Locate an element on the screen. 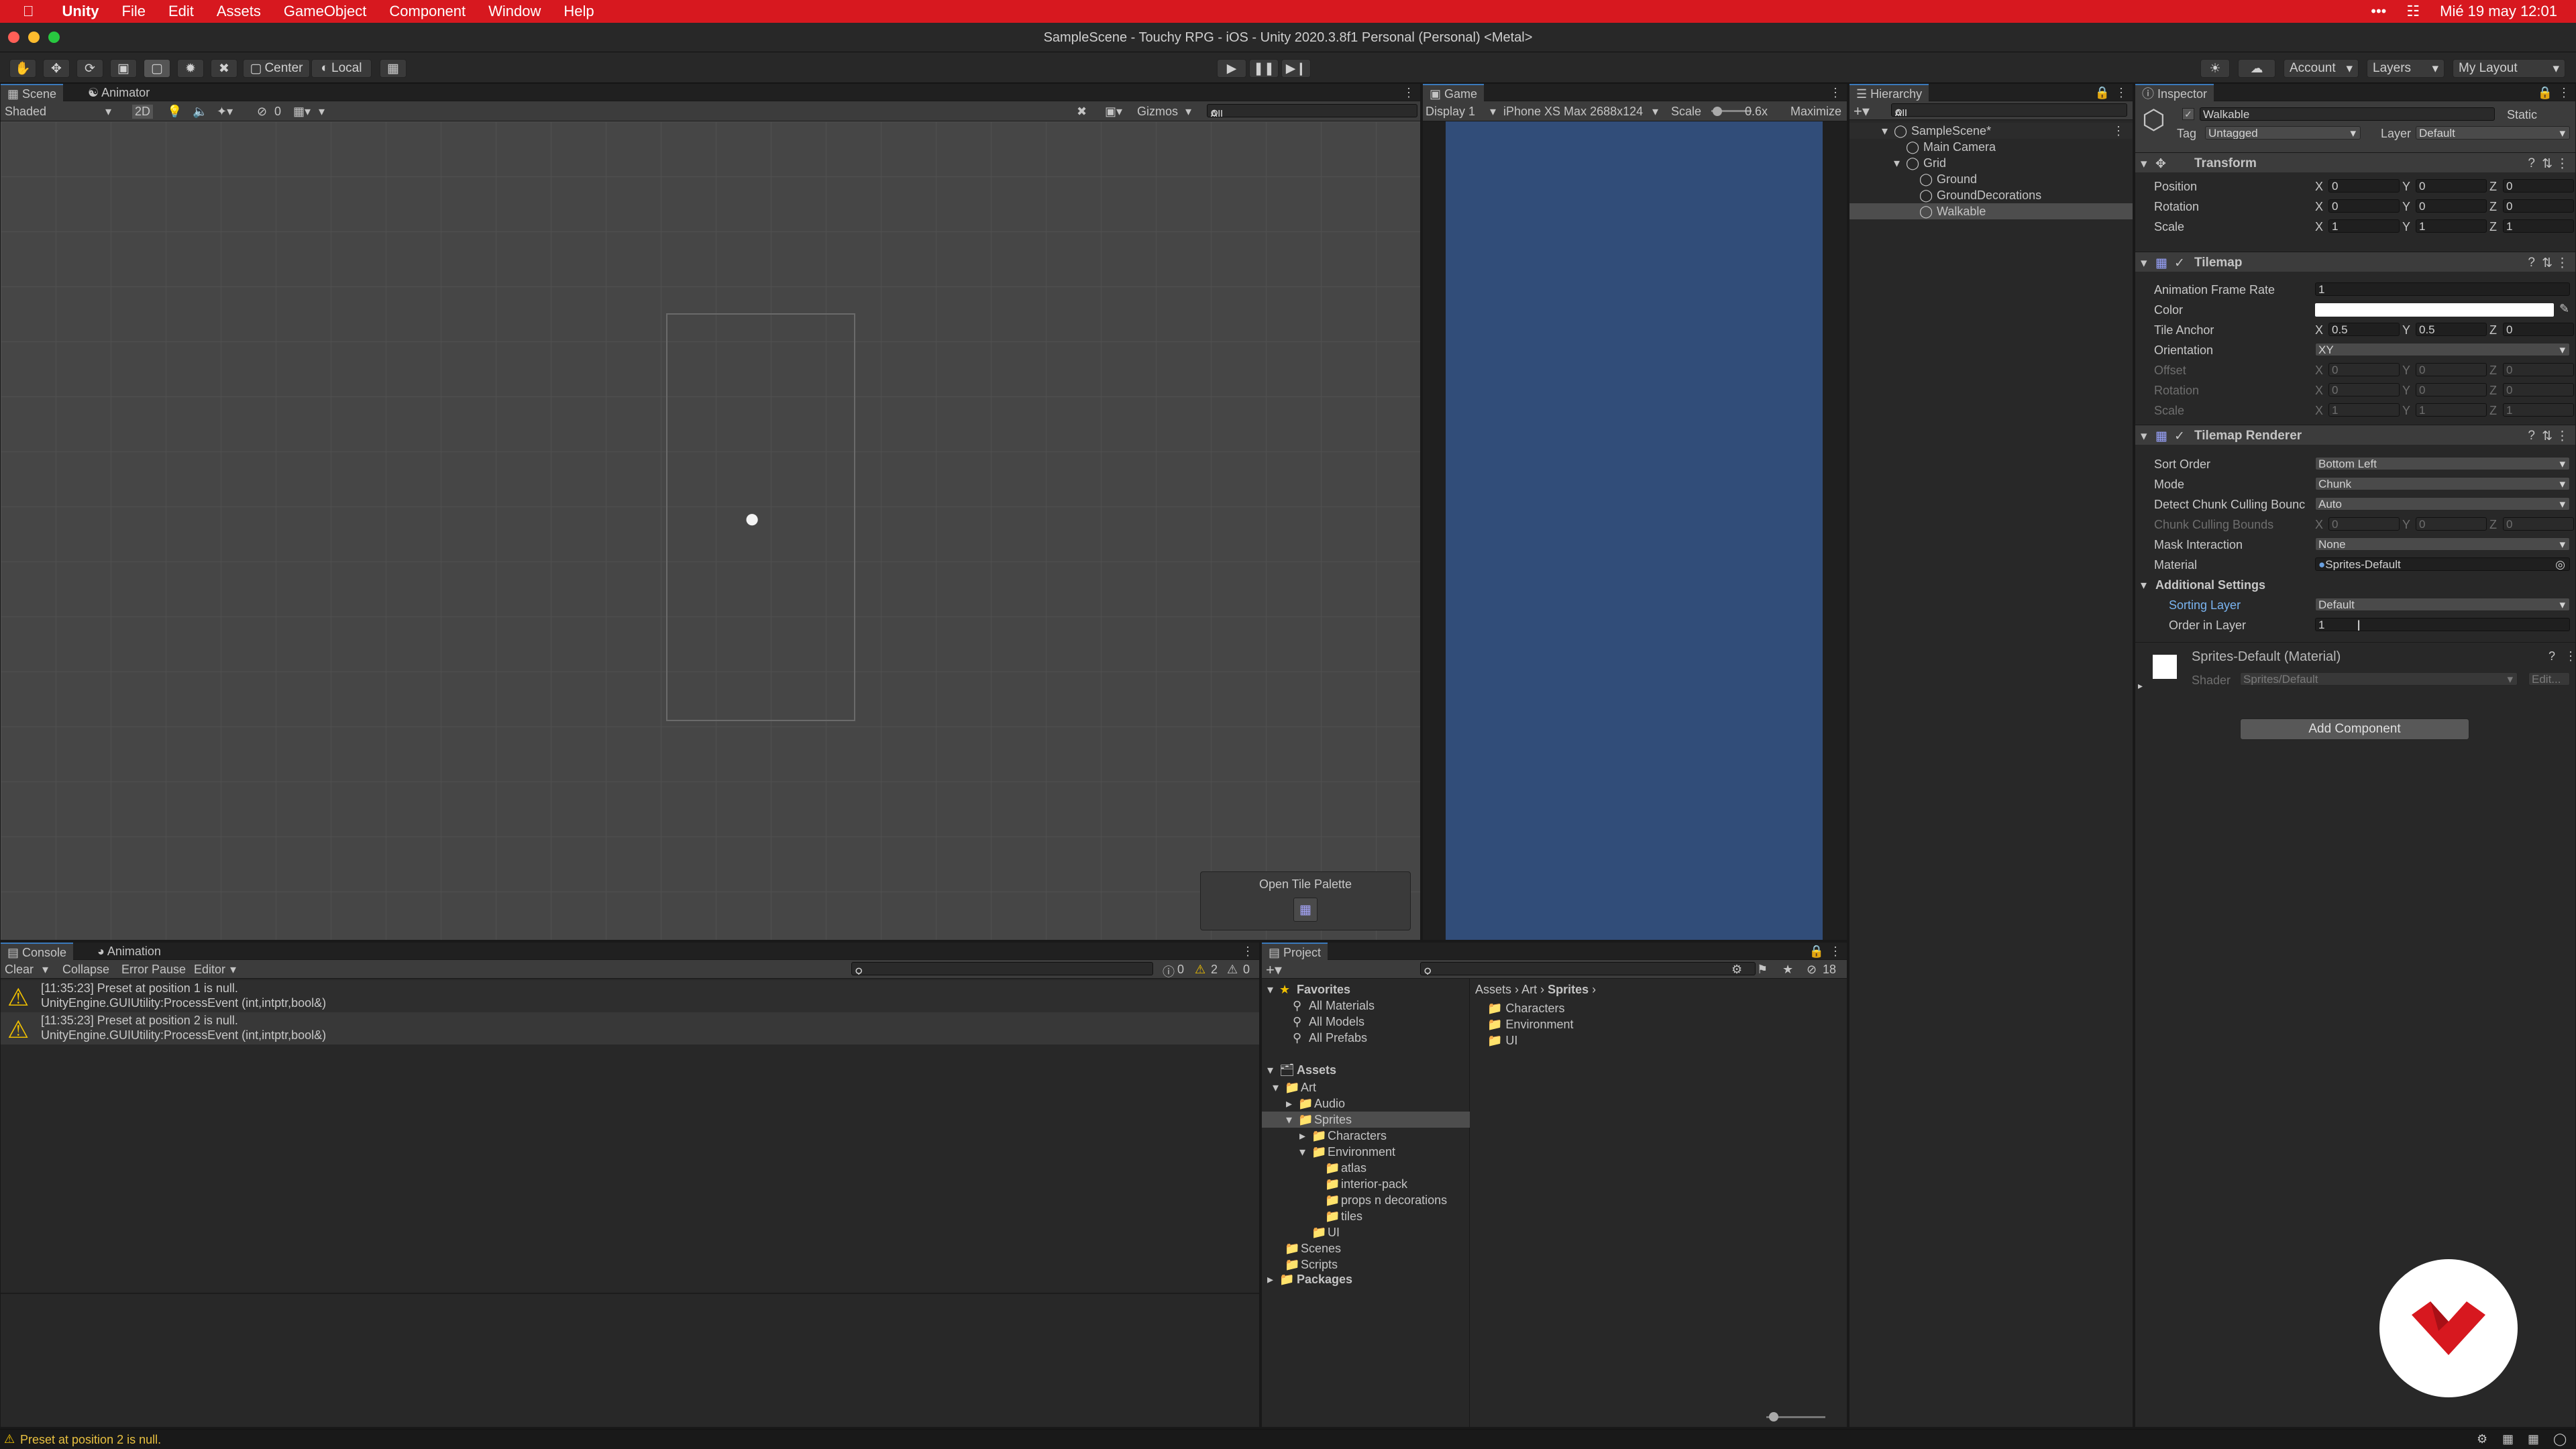 This screenshot has width=2576, height=1449. orientation-offset-z-input: 0 is located at coordinates (2538, 369).